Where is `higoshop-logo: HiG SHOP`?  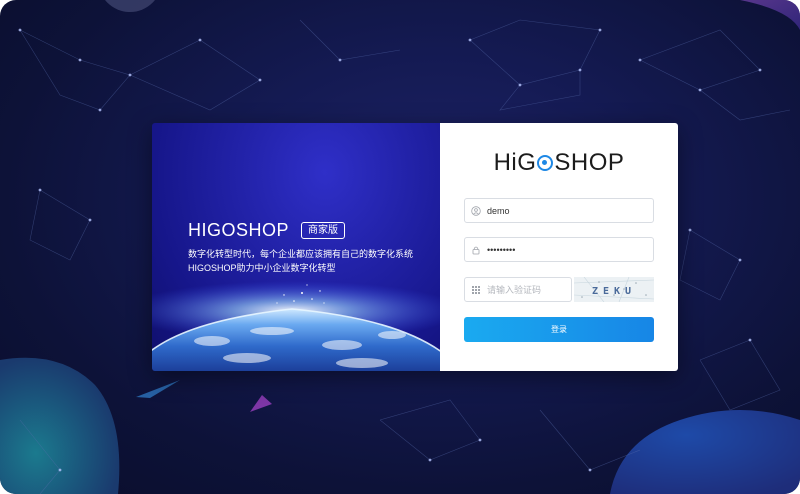
higoshop-logo: HiG SHOP is located at coordinates (559, 163).